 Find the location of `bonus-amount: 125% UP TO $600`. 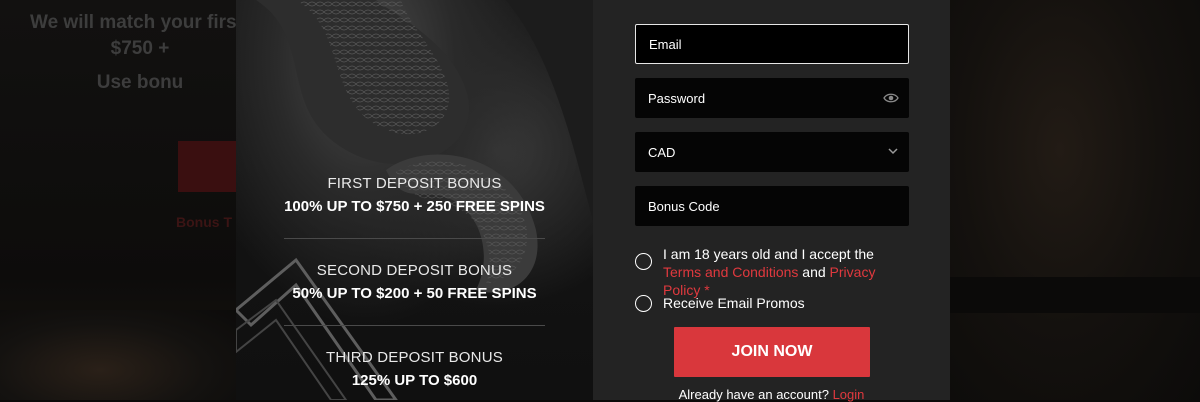

bonus-amount: 125% UP TO $600 is located at coordinates (414, 380).